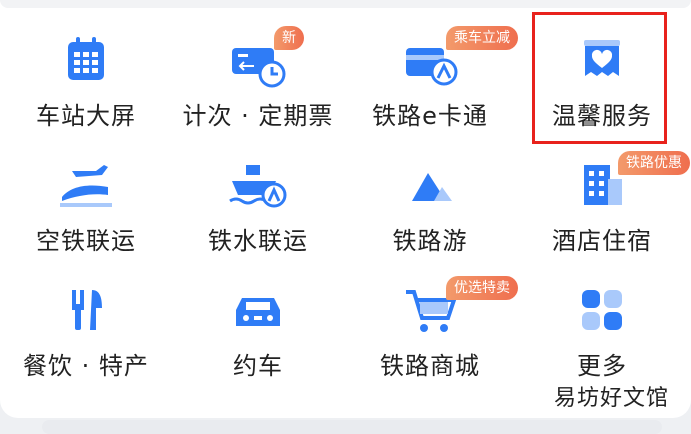  I want to click on service-label: 铁路商城, so click(430, 366).